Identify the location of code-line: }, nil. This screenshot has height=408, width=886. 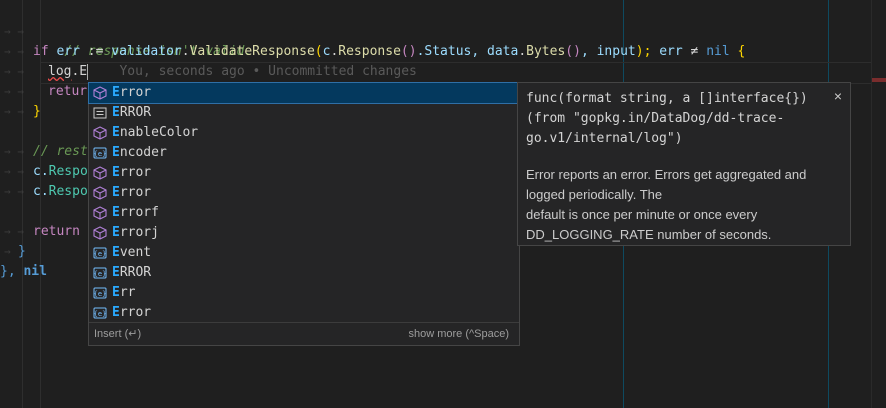
(23, 272).